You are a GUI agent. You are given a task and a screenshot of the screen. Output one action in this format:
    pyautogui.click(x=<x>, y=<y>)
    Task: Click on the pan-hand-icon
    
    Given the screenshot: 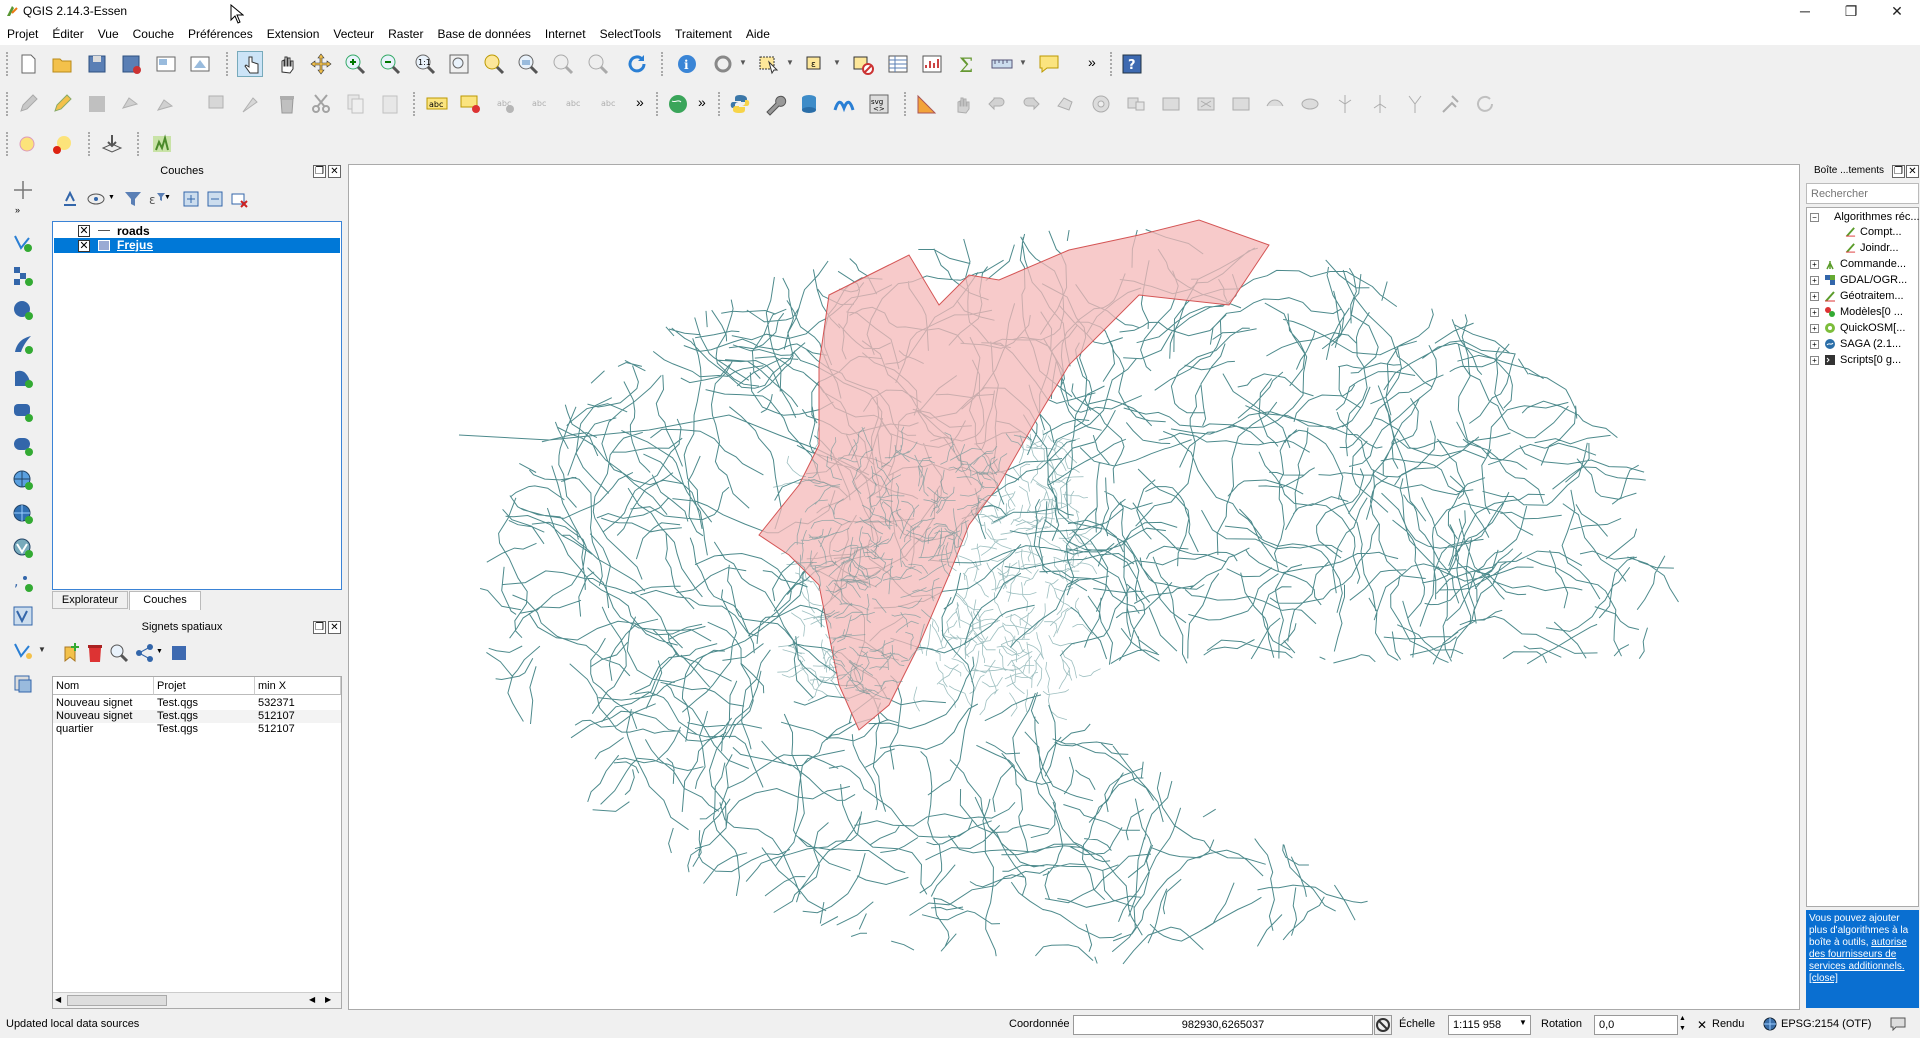 What is the action you would take?
    pyautogui.click(x=962, y=104)
    